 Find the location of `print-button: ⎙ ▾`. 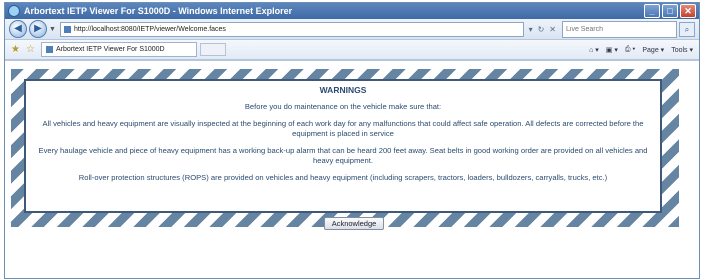

print-button: ⎙ ▾ is located at coordinates (630, 50).